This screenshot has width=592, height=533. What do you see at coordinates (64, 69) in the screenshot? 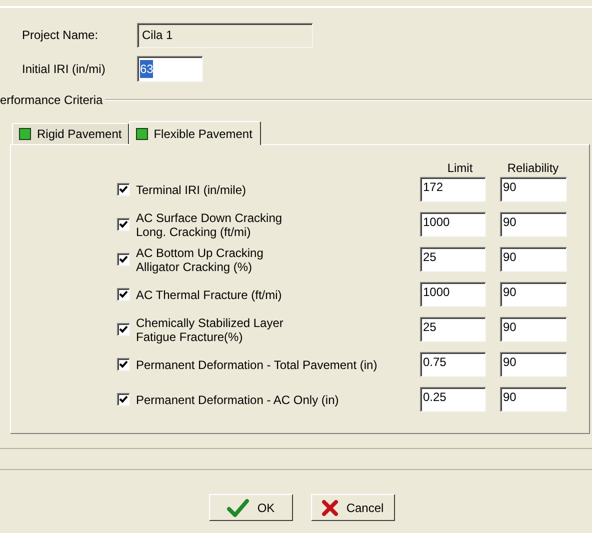
I see `field-label: Initial IRI (in/mi)` at bounding box center [64, 69].